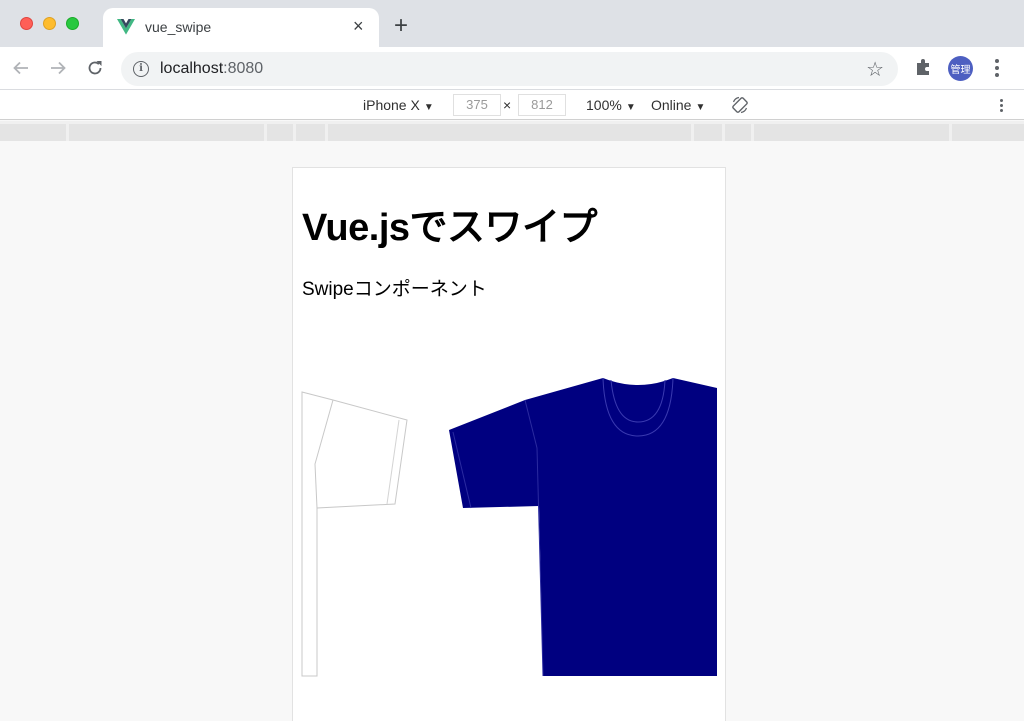 This screenshot has width=1024, height=721. I want to click on address-bar: i localhost:8080 ☆, so click(509, 69).